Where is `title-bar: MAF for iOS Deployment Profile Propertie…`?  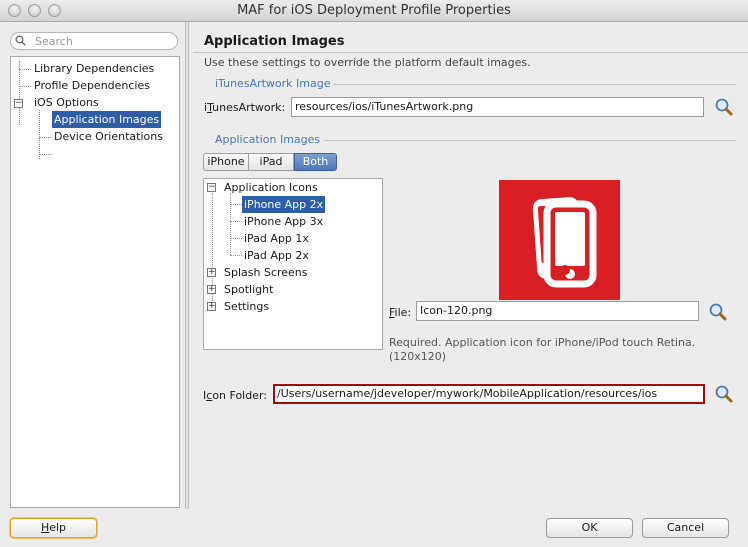 title-bar: MAF for iOS Deployment Profile Propertie… is located at coordinates (374, 11).